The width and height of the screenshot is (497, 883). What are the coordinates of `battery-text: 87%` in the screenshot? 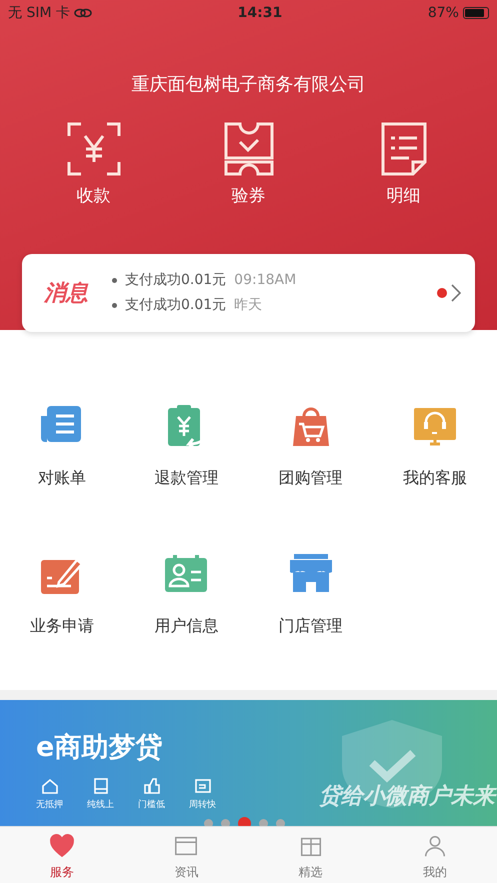 It's located at (443, 13).